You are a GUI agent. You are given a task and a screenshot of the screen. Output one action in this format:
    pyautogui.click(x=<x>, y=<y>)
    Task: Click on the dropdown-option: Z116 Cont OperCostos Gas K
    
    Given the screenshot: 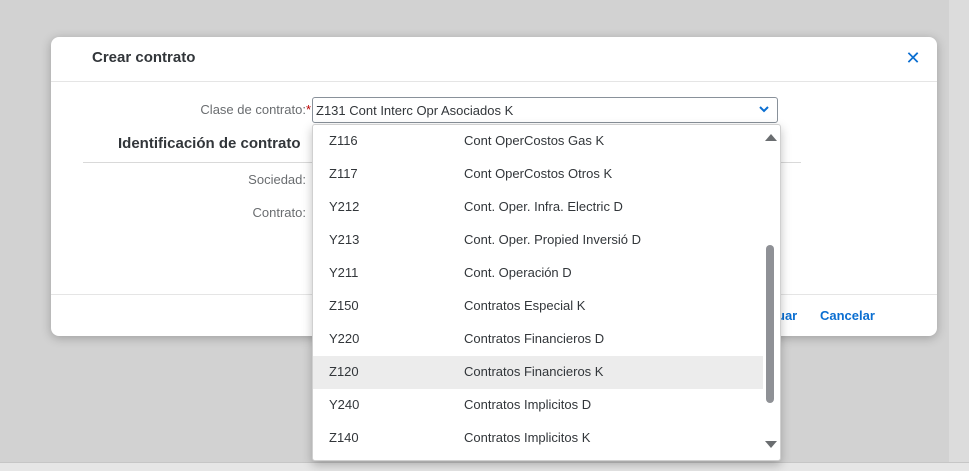 What is the action you would take?
    pyautogui.click(x=538, y=141)
    